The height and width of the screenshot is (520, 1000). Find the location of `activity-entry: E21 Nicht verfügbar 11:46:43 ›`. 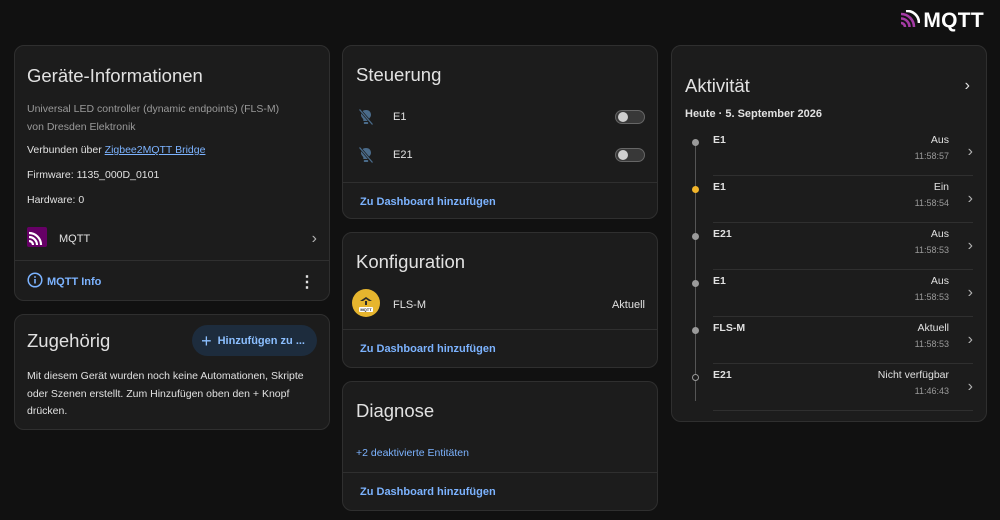

activity-entry: E21 Nicht verfügbar 11:46:43 › is located at coordinates (829, 387).